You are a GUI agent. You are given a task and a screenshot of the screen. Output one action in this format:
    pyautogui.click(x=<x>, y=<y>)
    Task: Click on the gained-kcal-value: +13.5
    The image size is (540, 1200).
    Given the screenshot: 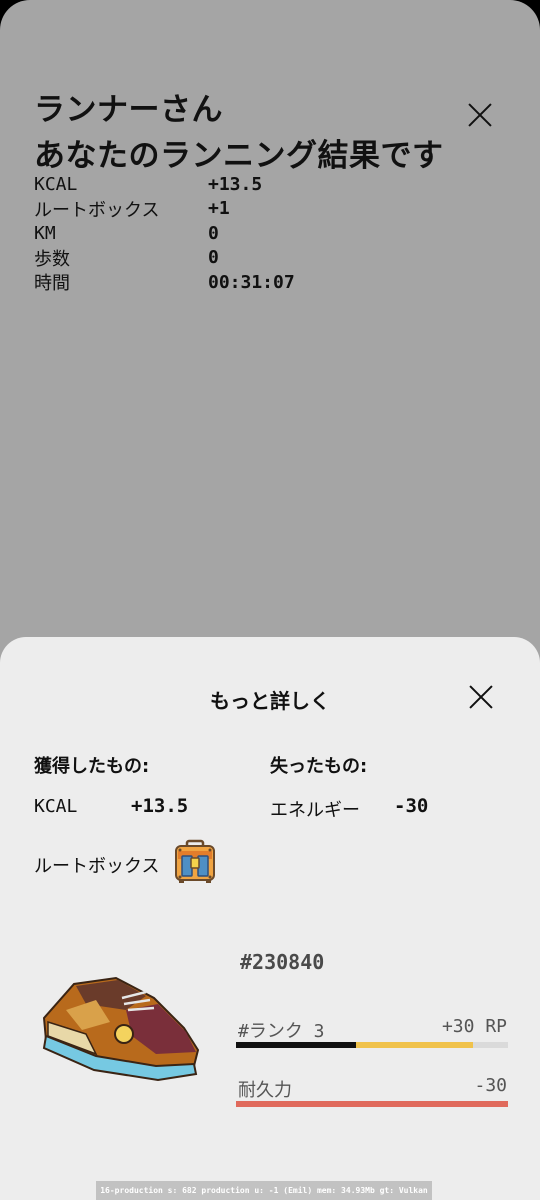 What is the action you would take?
    pyautogui.click(x=160, y=806)
    